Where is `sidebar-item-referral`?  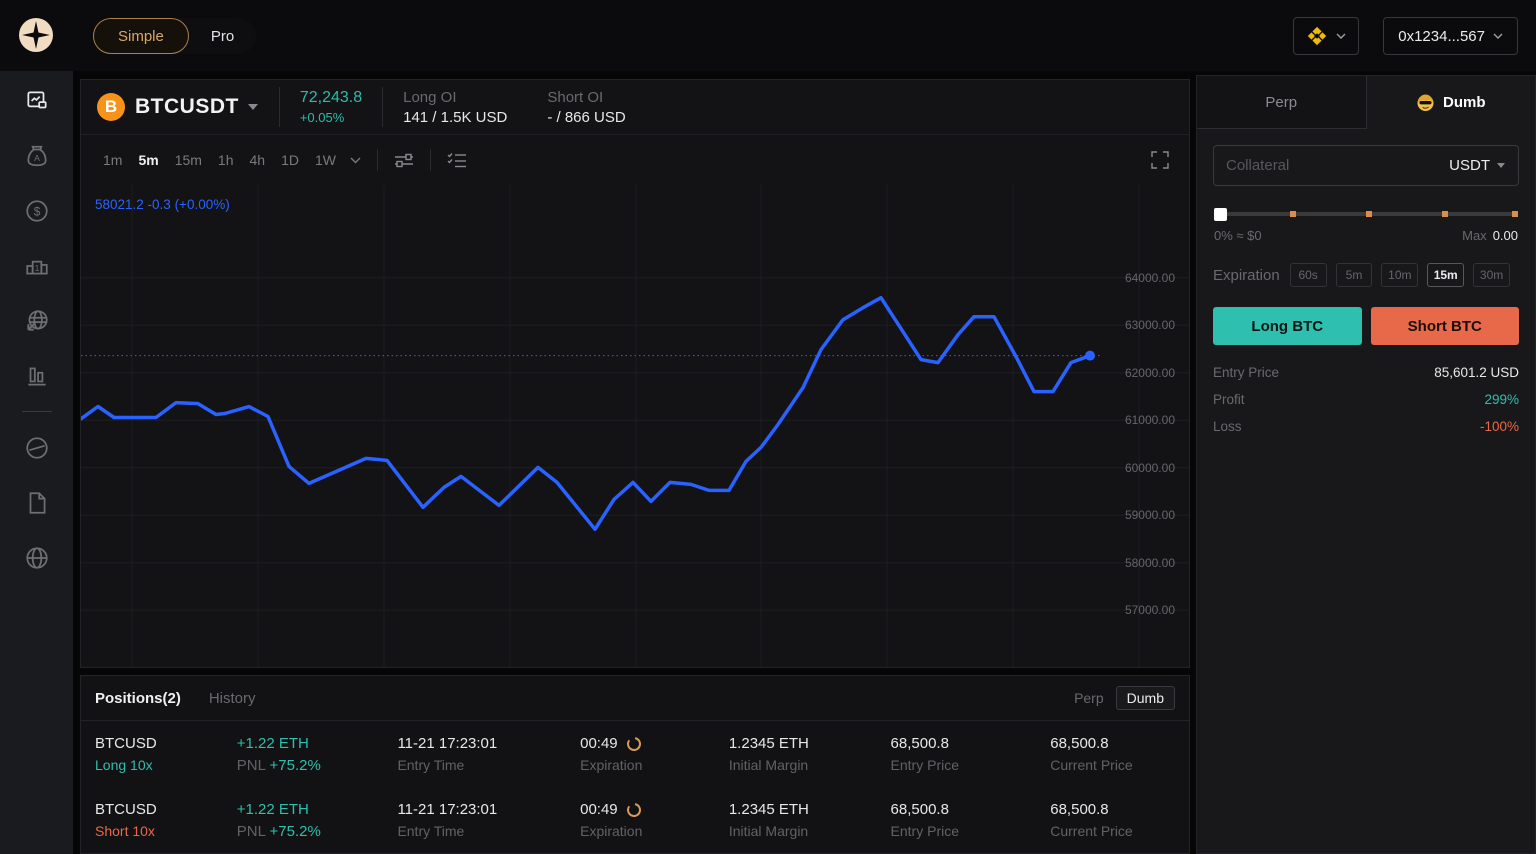
sidebar-item-referral is located at coordinates (36, 320).